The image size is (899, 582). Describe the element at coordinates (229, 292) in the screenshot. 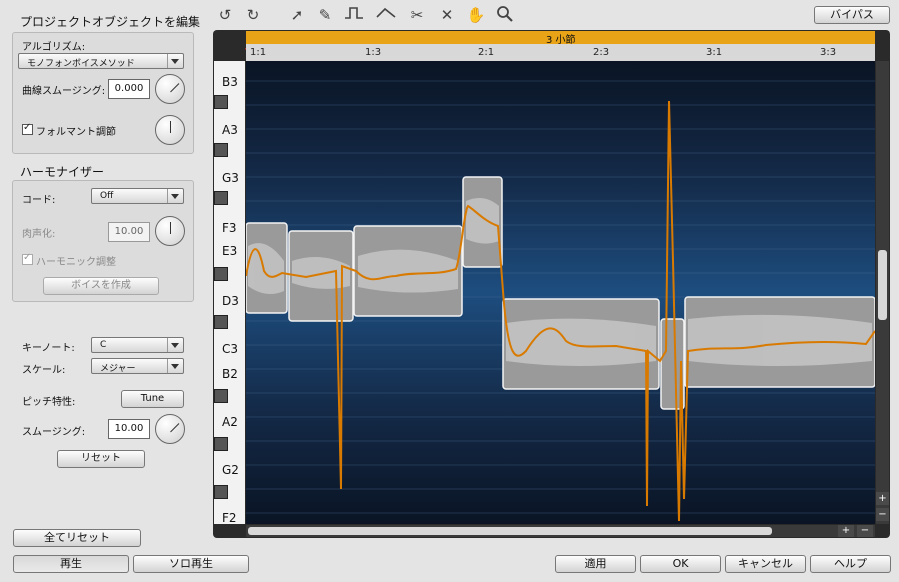

I see `piano-keyboard: B3 A3 G3 F3 E3 D3 C3 B2 A2 G2 F2` at that location.